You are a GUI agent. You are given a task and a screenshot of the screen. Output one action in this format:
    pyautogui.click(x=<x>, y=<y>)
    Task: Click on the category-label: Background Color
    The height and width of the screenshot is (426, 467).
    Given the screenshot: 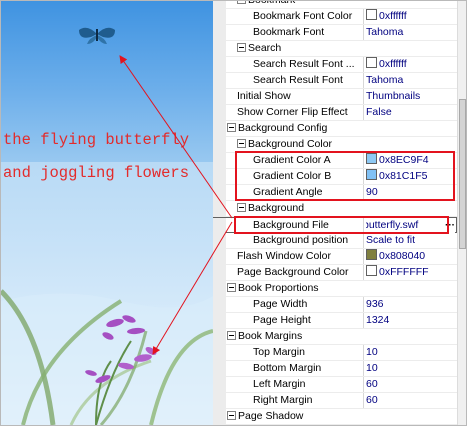 What is the action you would take?
    pyautogui.click(x=299, y=144)
    